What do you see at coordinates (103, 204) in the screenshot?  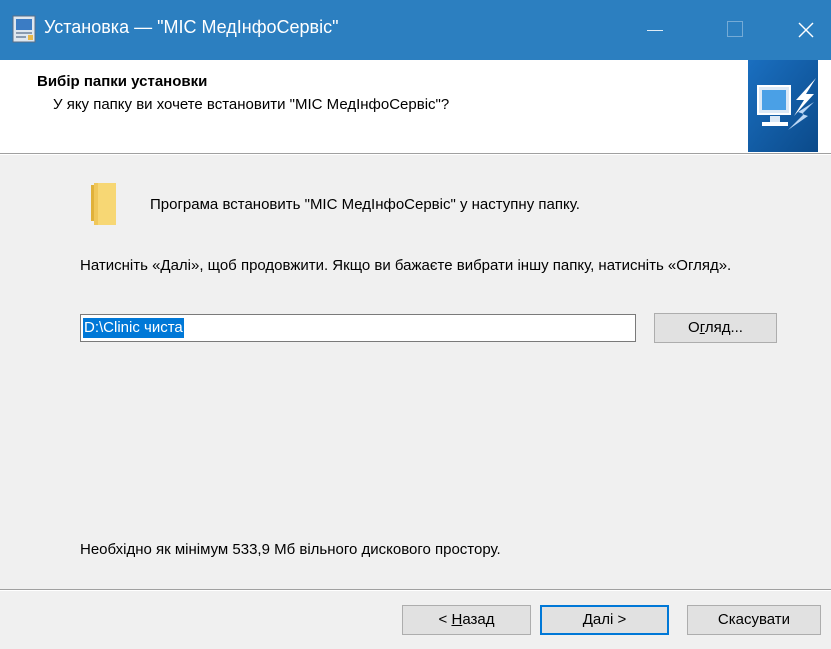 I see `folder-icon` at bounding box center [103, 204].